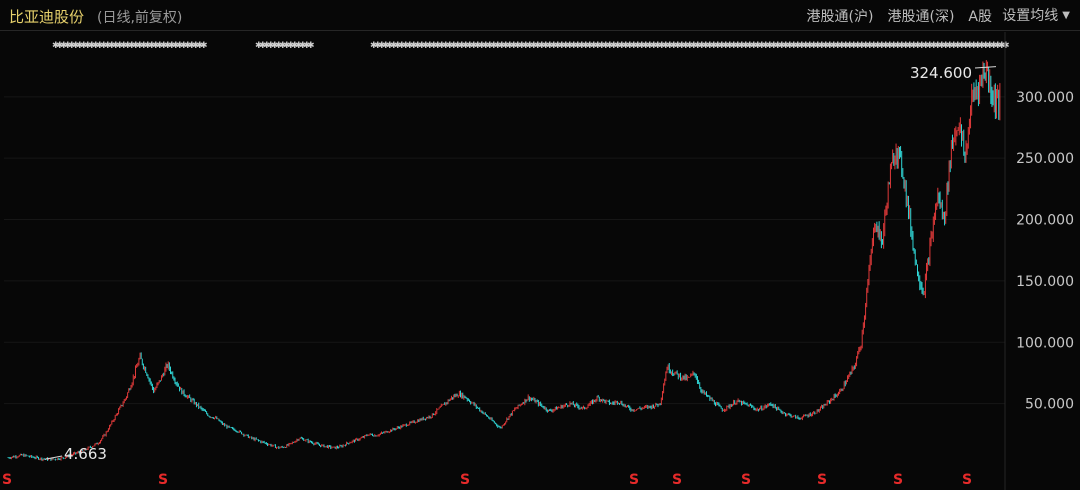 The width and height of the screenshot is (1080, 490). What do you see at coordinates (1049, 405) in the screenshot?
I see `y-tick-label: 50.000` at bounding box center [1049, 405].